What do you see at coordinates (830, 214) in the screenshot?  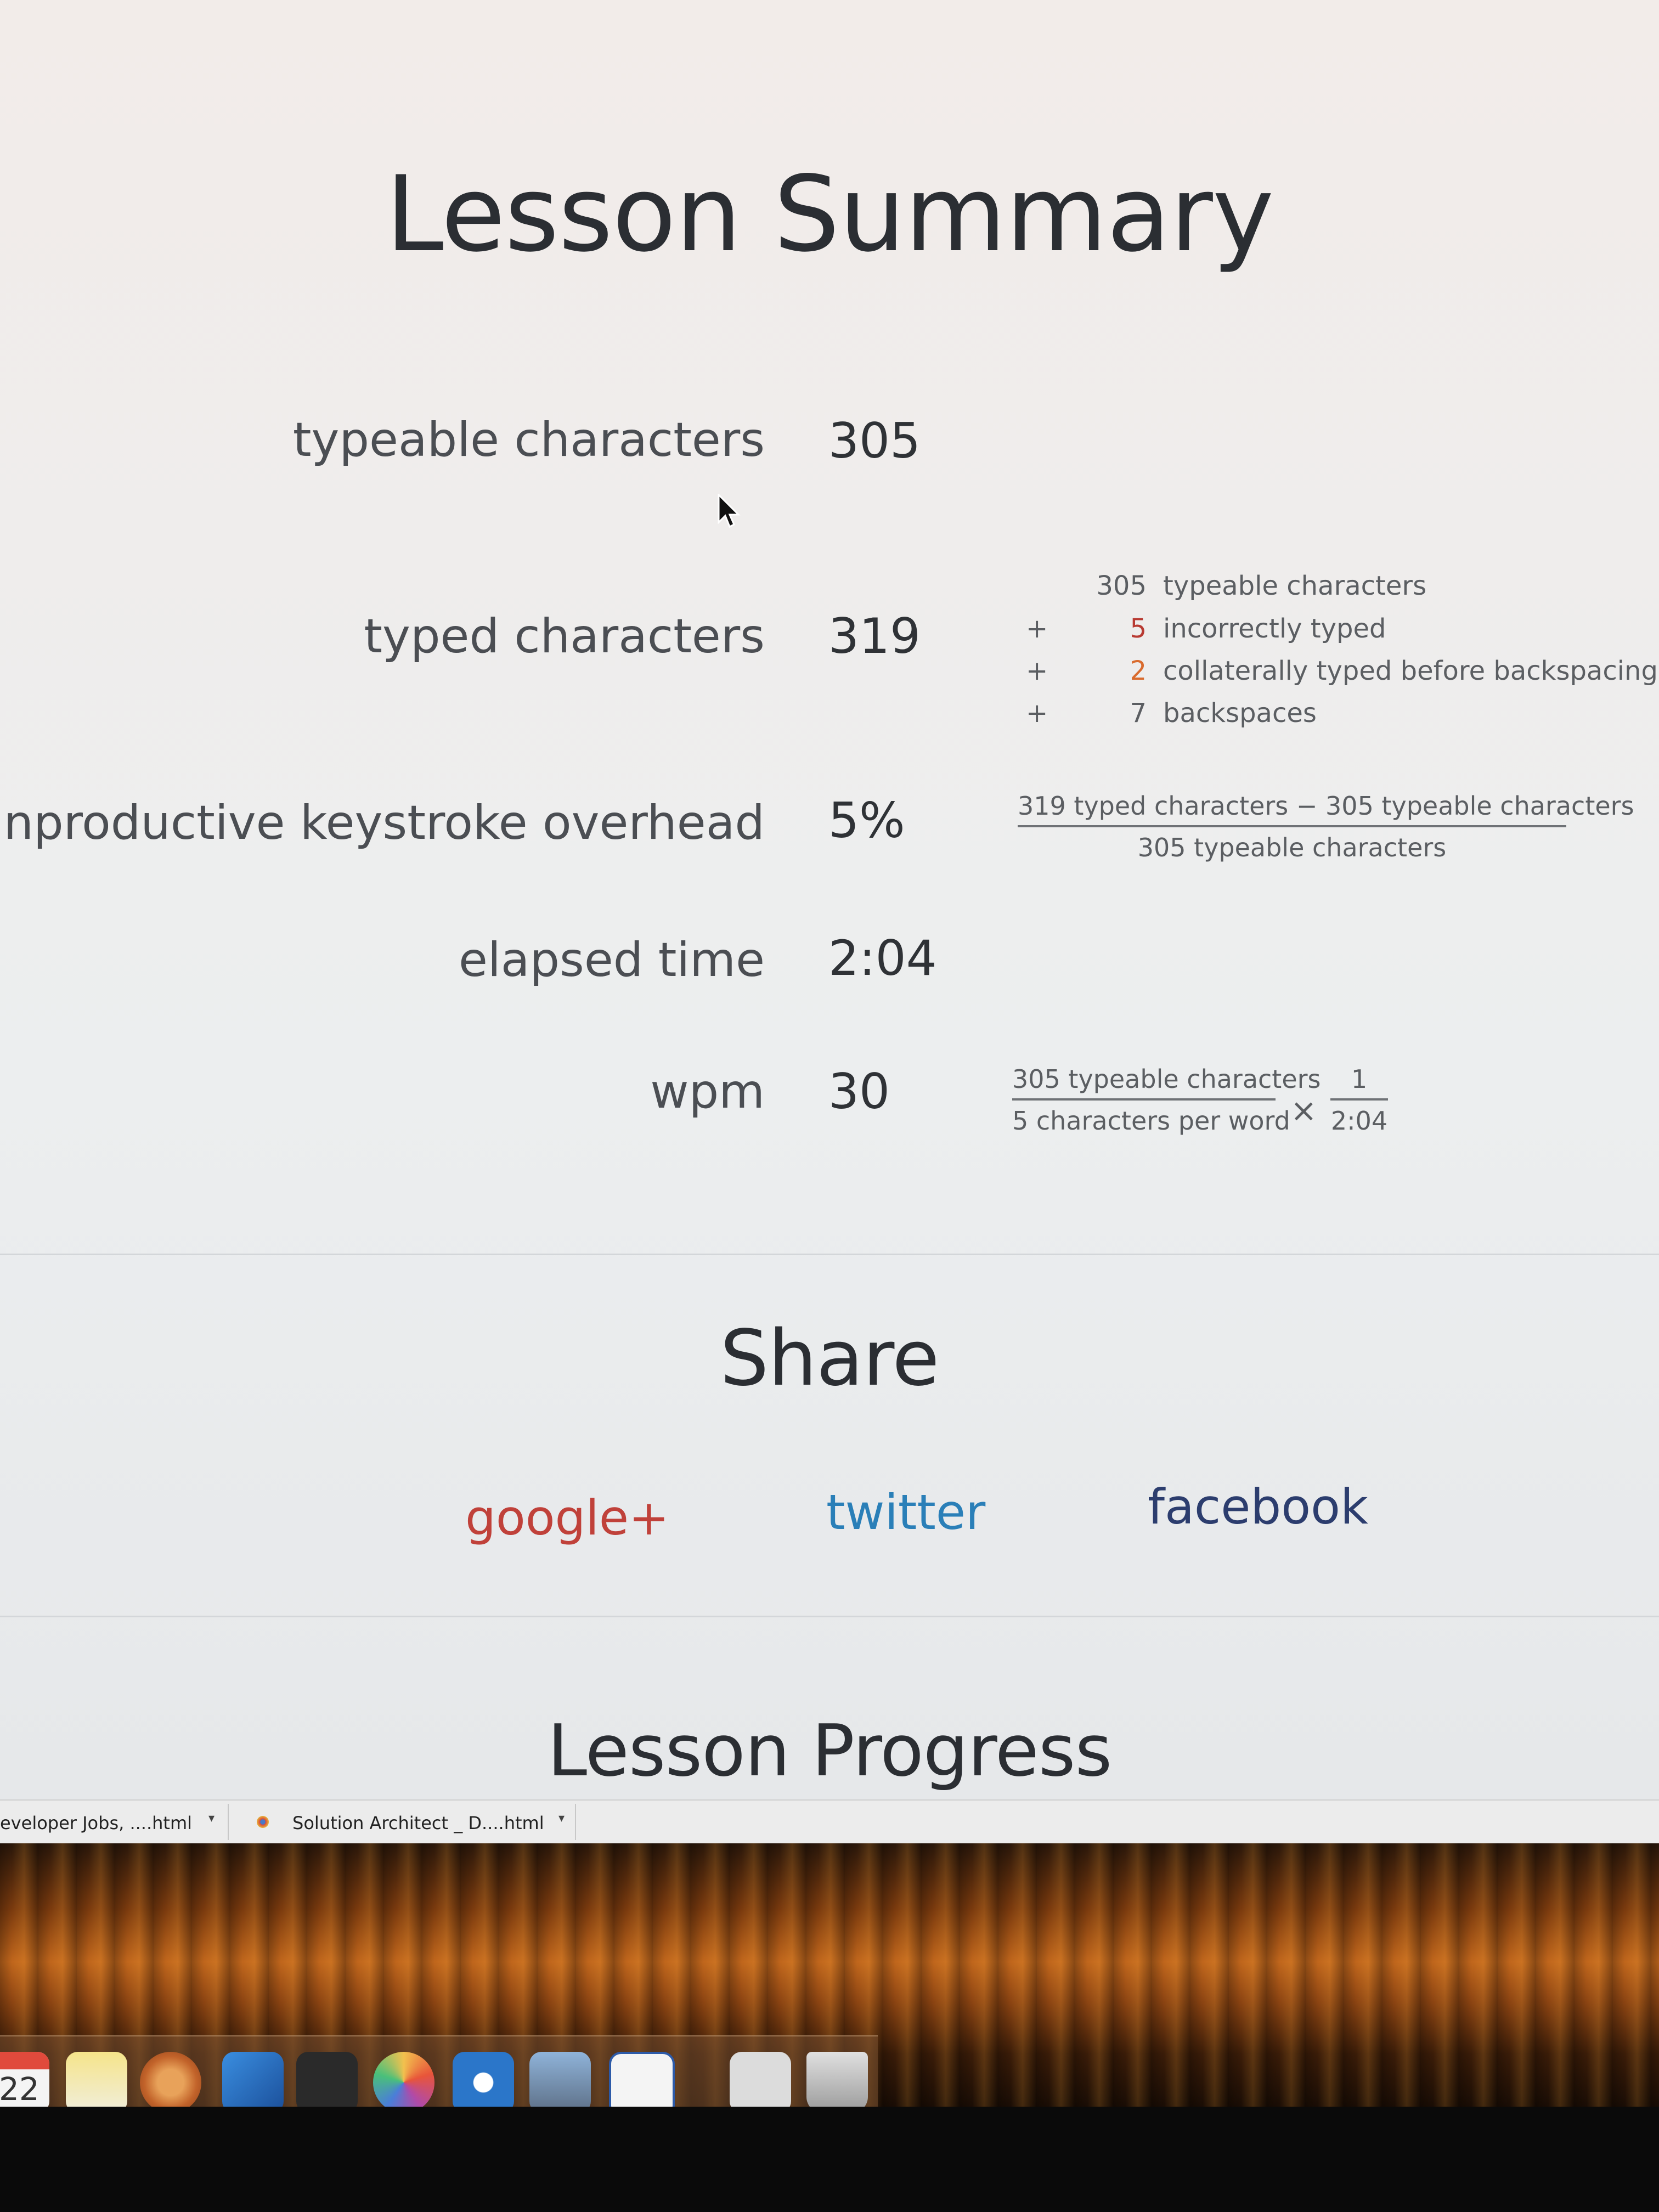 I see `lesson-summary-title: Lesson Summary` at bounding box center [830, 214].